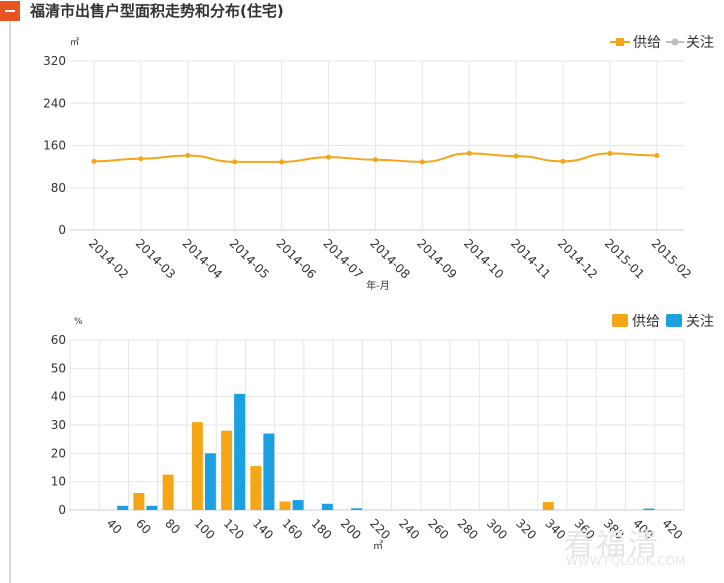 The image size is (724, 583). What do you see at coordinates (497, 529) in the screenshot?
I see `x-tick-label: 300` at bounding box center [497, 529].